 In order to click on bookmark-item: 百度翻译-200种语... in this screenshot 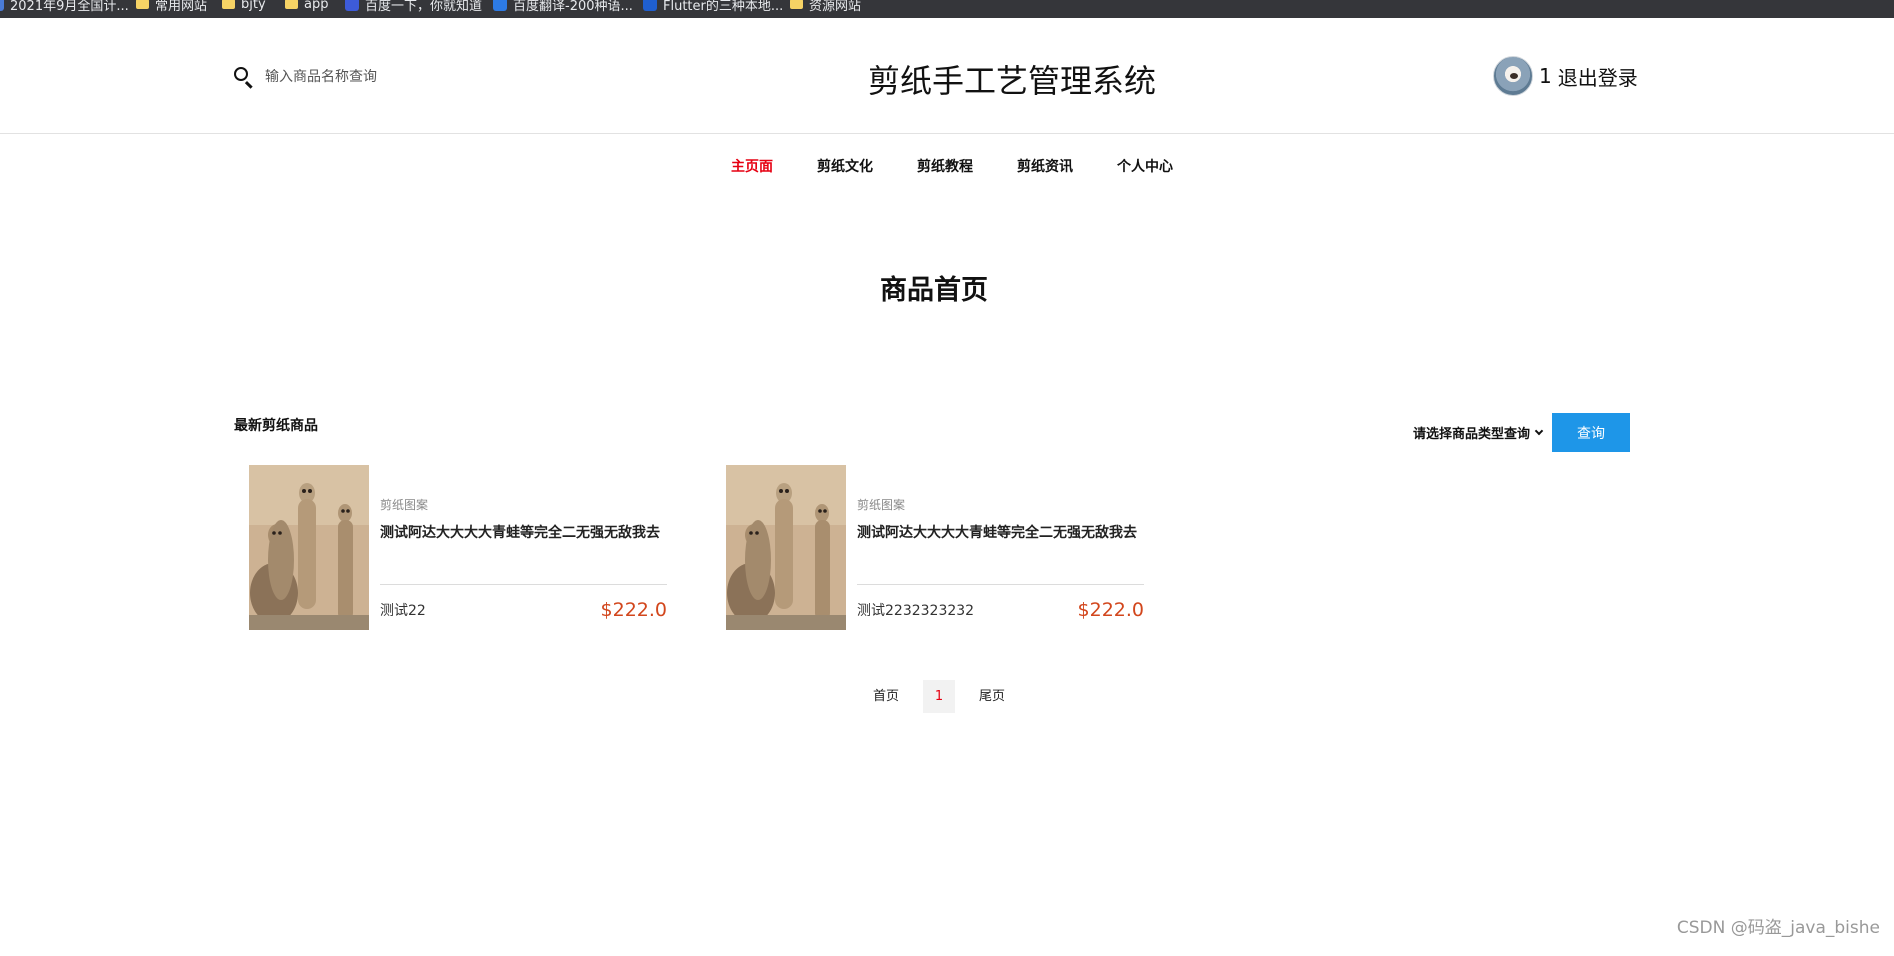, I will do `click(563, 7)`.